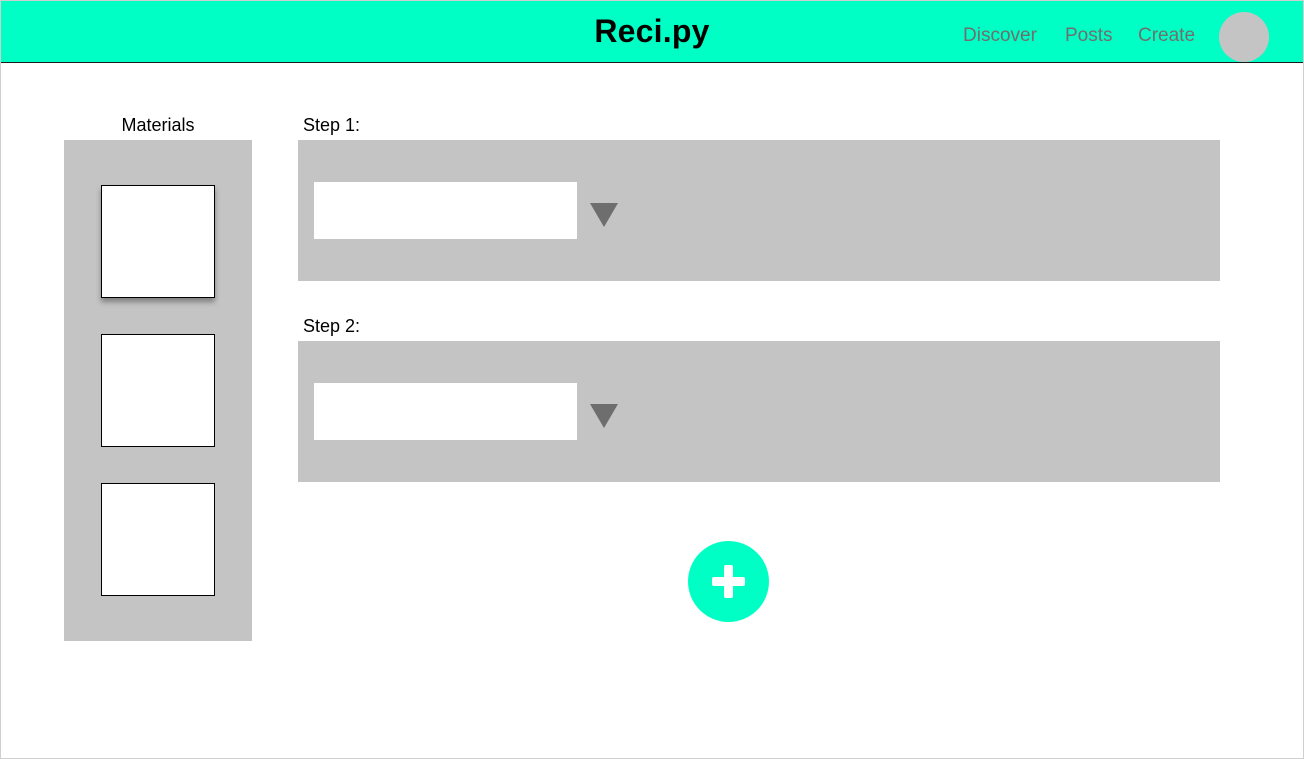 The image size is (1304, 759). I want to click on step-2-dropdown-caret-icon, so click(604, 416).